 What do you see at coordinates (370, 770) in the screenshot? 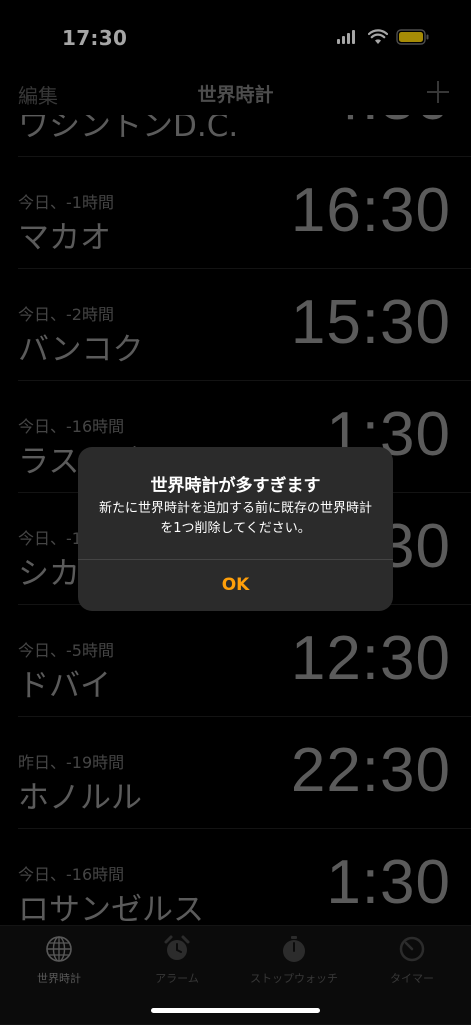
I see `city-time: 22:30` at bounding box center [370, 770].